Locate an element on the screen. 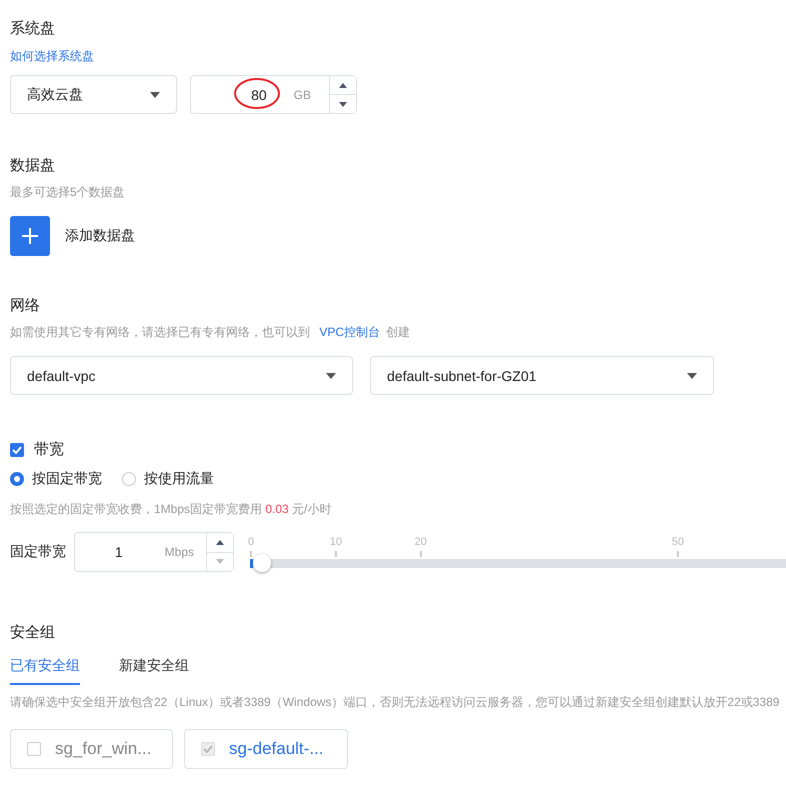  slider-thumb is located at coordinates (262, 563).